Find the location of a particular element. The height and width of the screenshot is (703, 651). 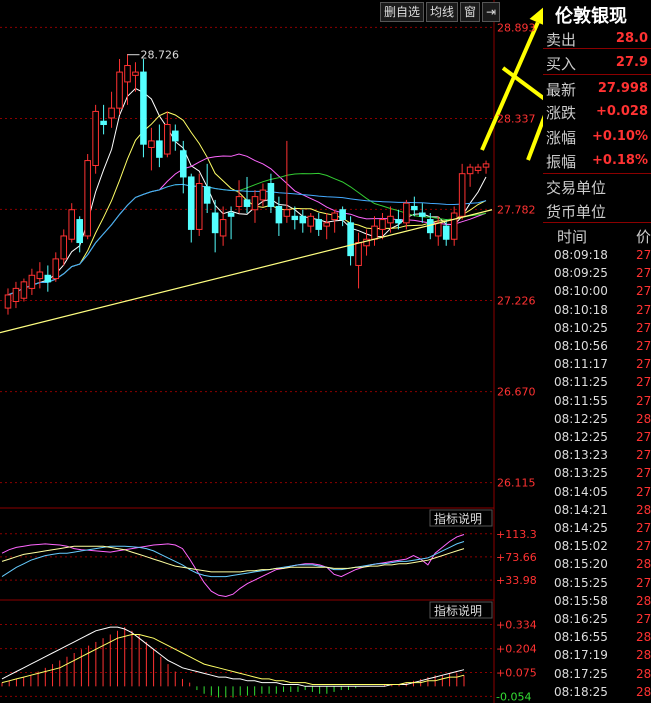

tick-row: 08:10:56 27. is located at coordinates (601, 348).